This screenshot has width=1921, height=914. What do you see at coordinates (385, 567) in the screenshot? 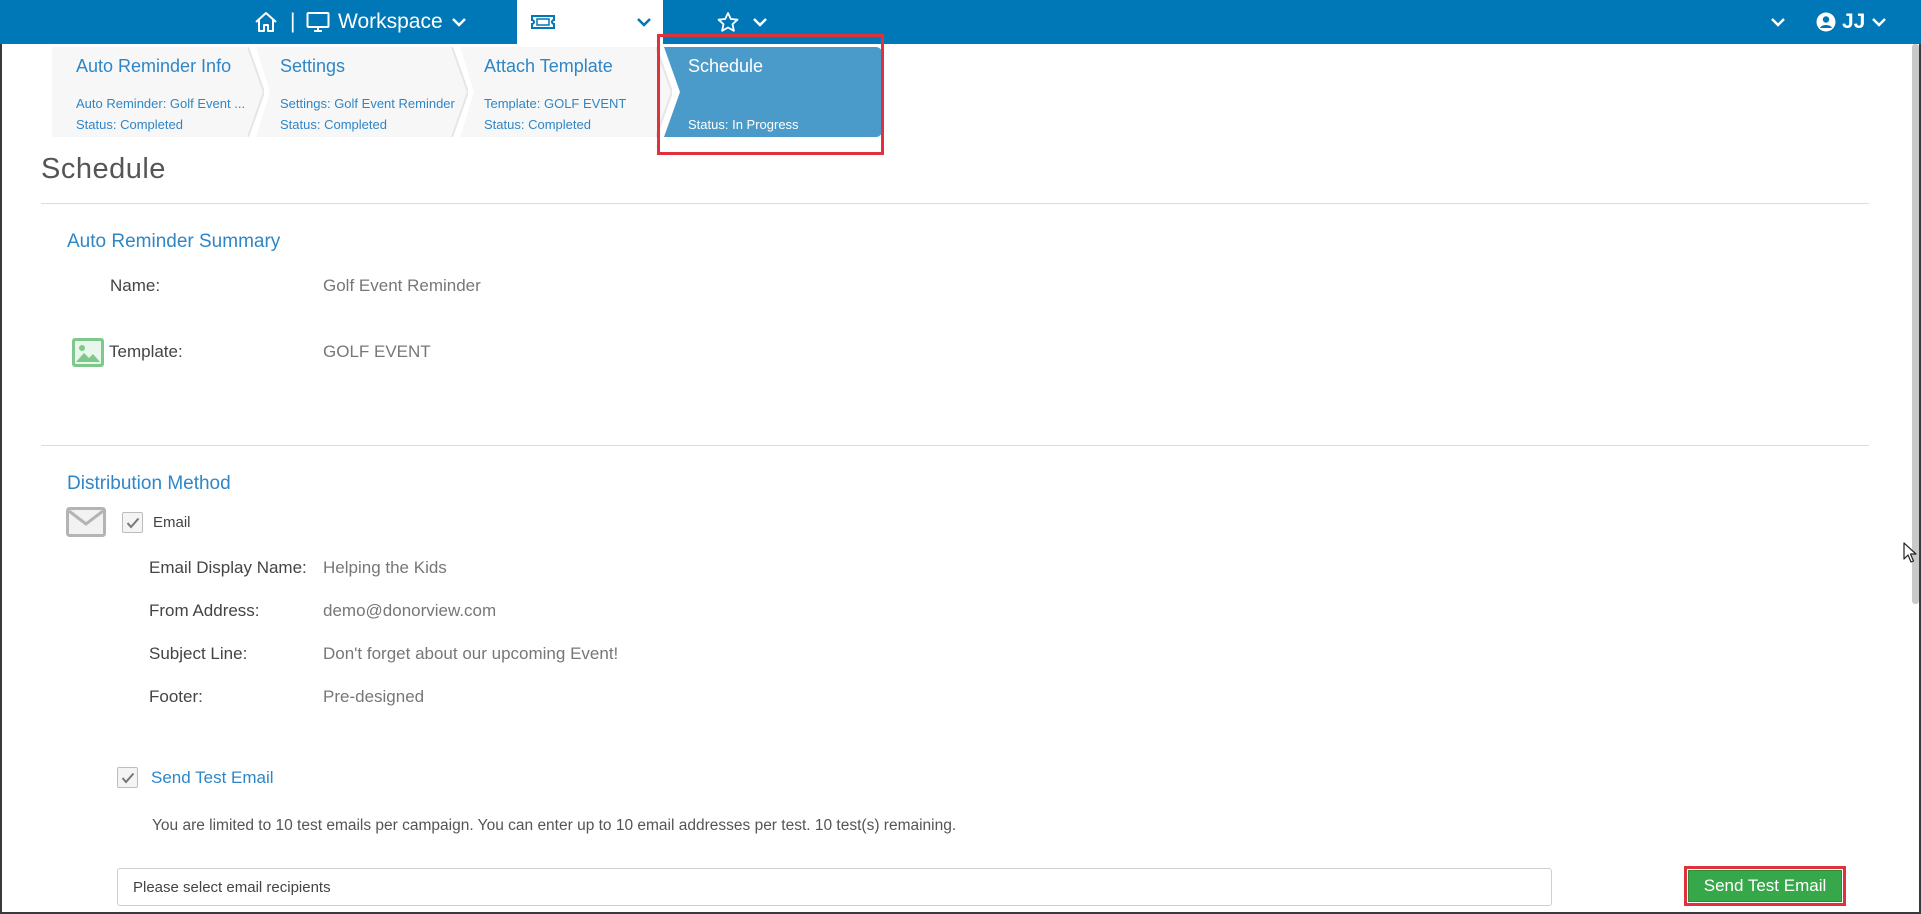
I see `display-name-value: Helping the Kids` at bounding box center [385, 567].